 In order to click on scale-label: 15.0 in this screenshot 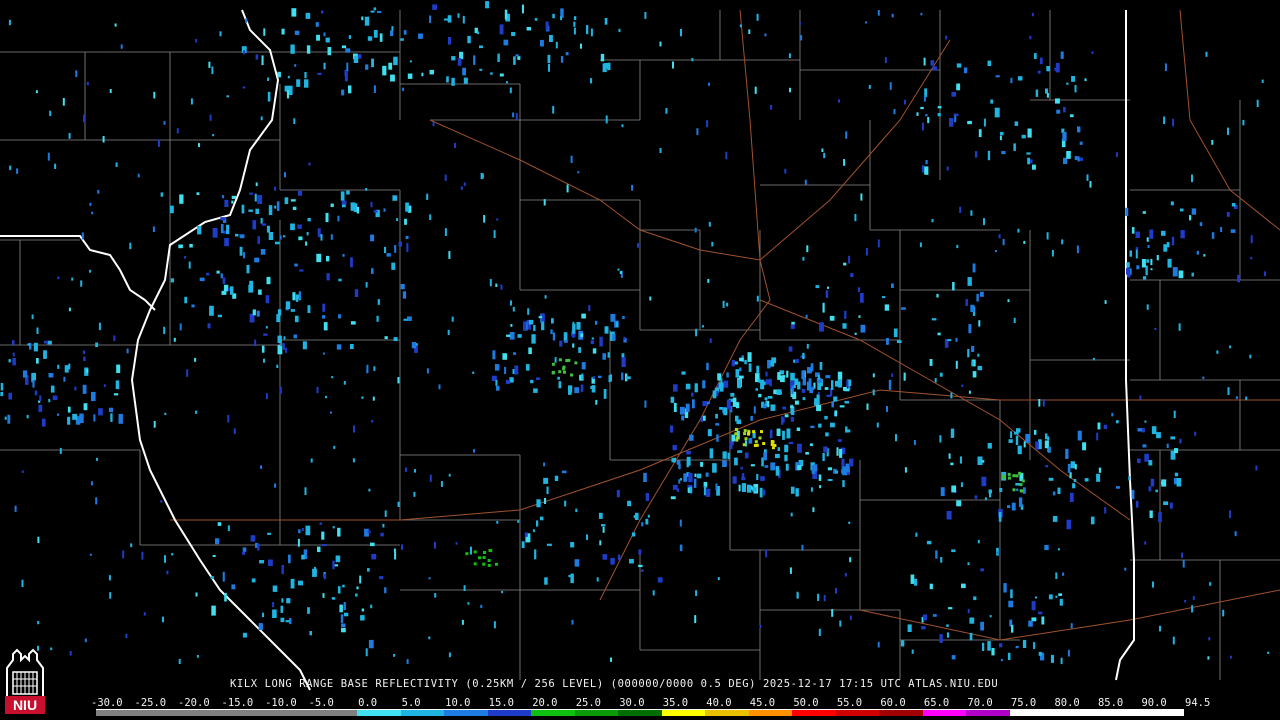, I will do `click(501, 703)`.